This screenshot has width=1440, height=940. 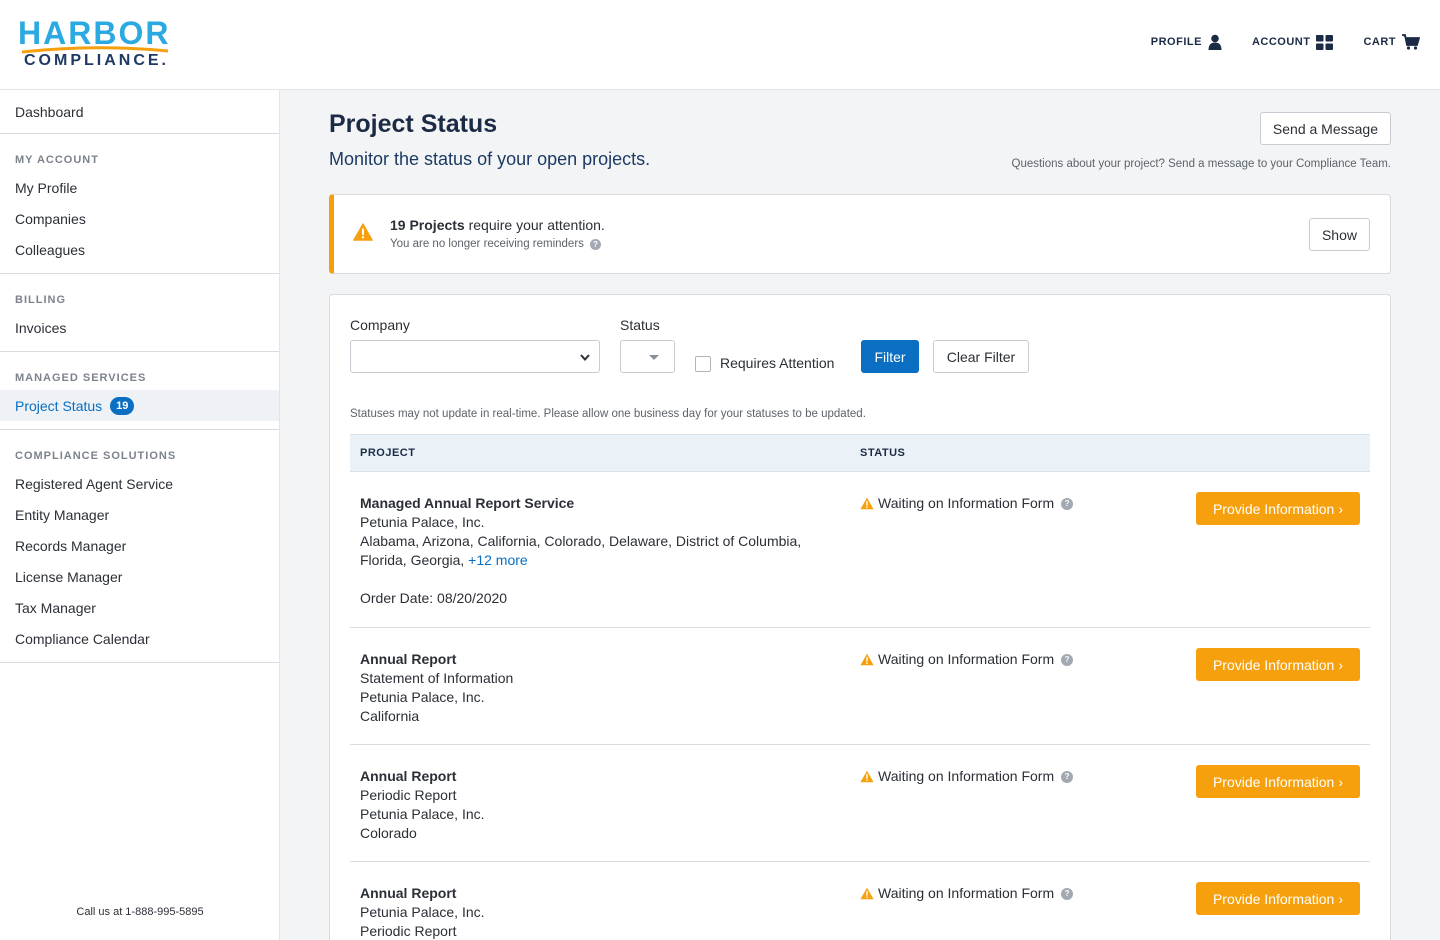 What do you see at coordinates (139, 545) in the screenshot?
I see `sidebar-item-records-manager: Records Manager` at bounding box center [139, 545].